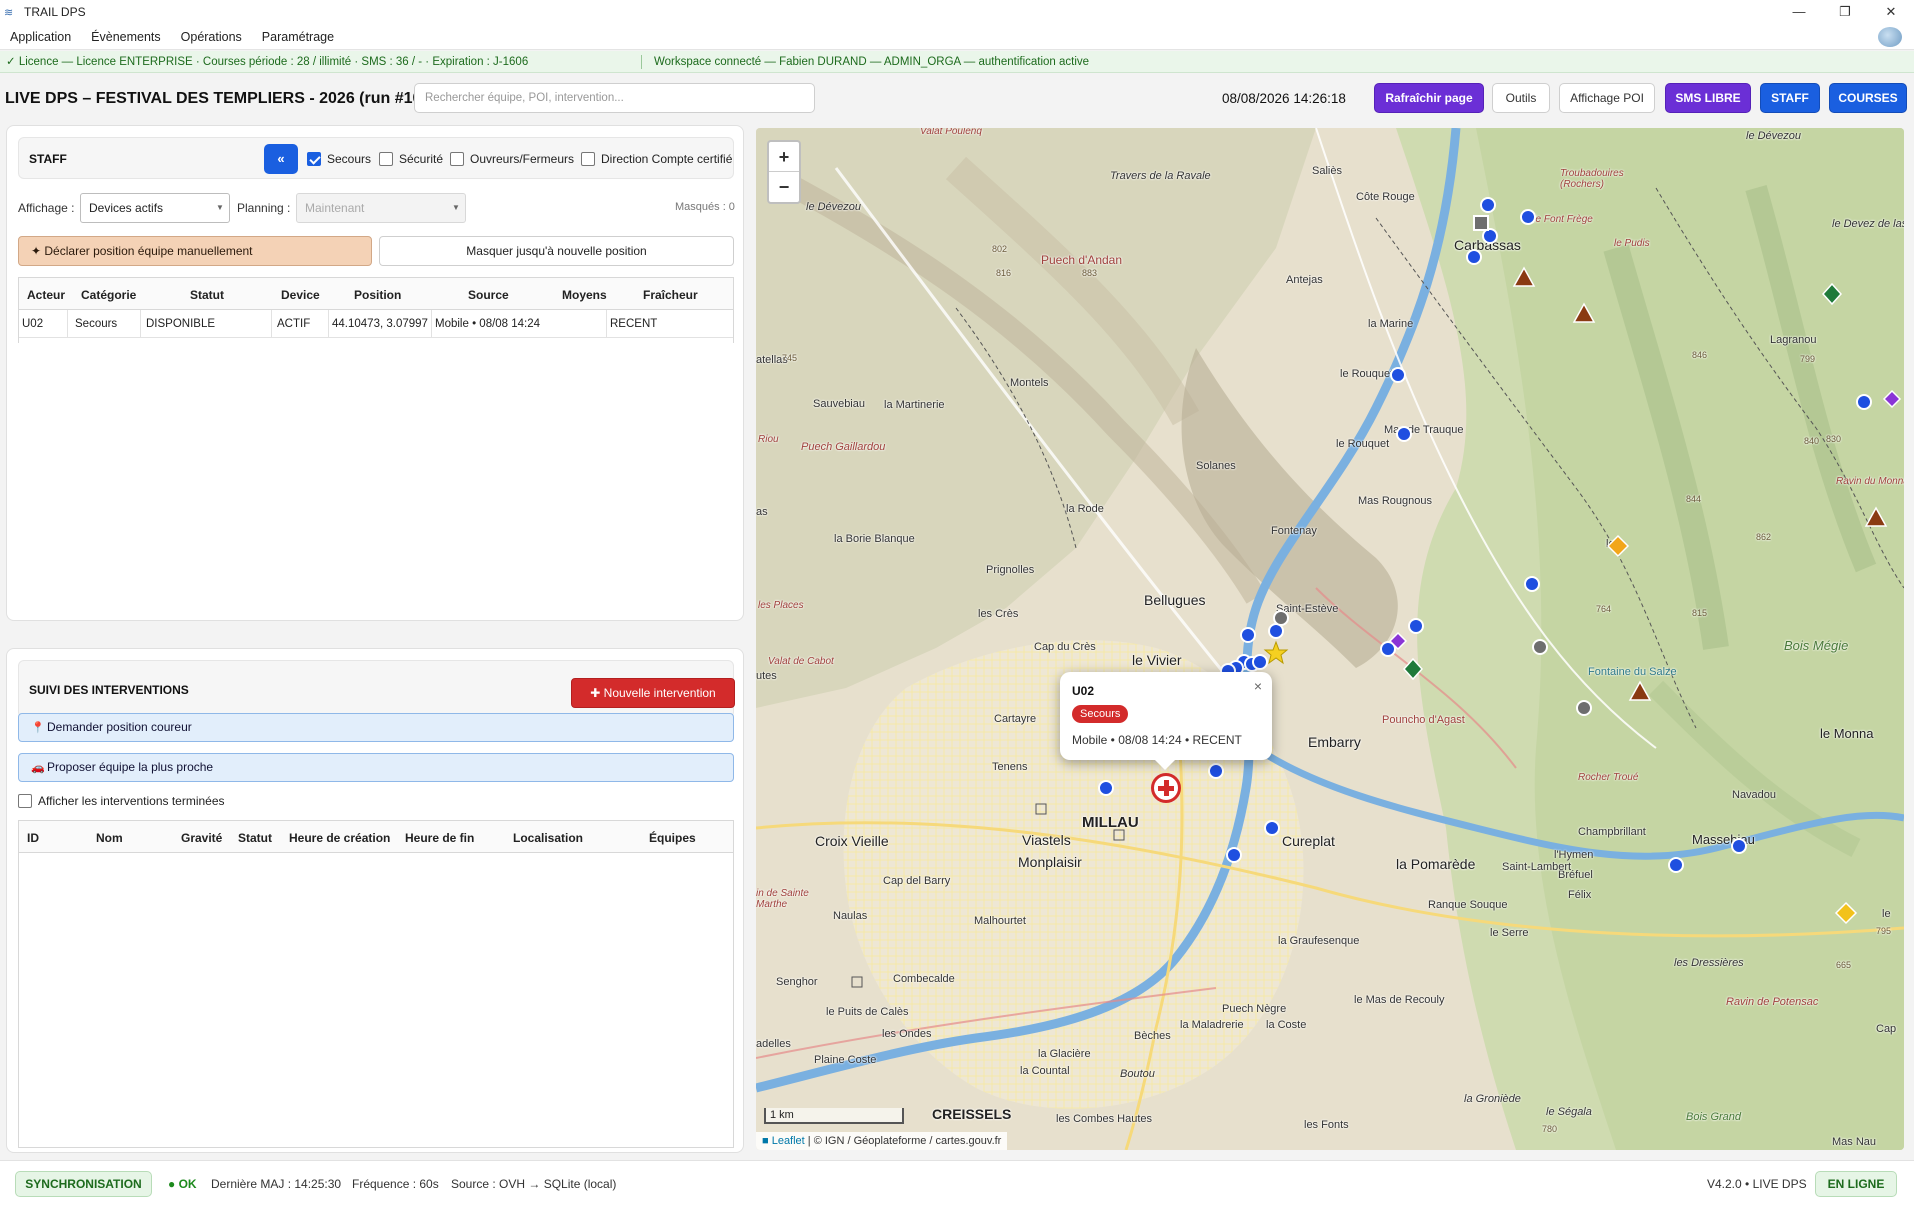 The height and width of the screenshot is (1206, 1914). Describe the element at coordinates (783, 1141) in the screenshot. I see `leaflet-link: ■ Leaflet` at that location.